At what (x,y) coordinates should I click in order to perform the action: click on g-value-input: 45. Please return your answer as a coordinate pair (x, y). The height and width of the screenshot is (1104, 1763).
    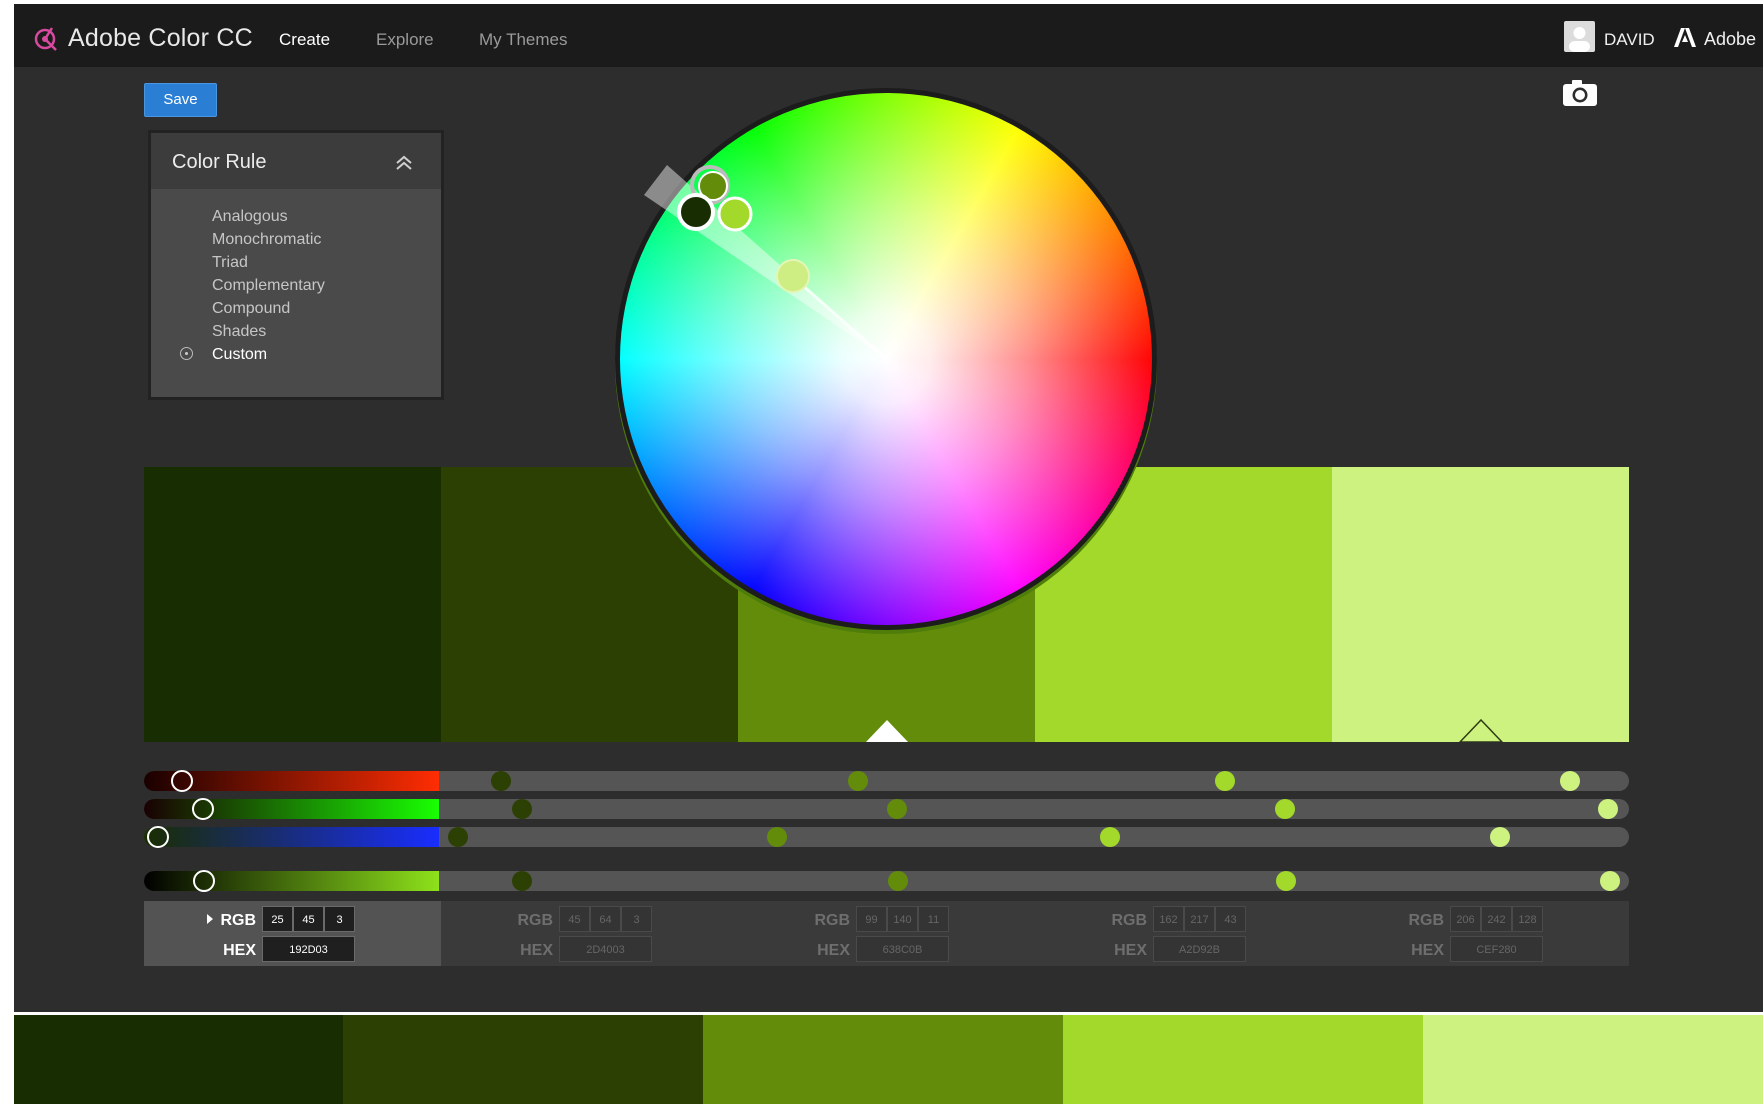
    Looking at the image, I should click on (308, 919).